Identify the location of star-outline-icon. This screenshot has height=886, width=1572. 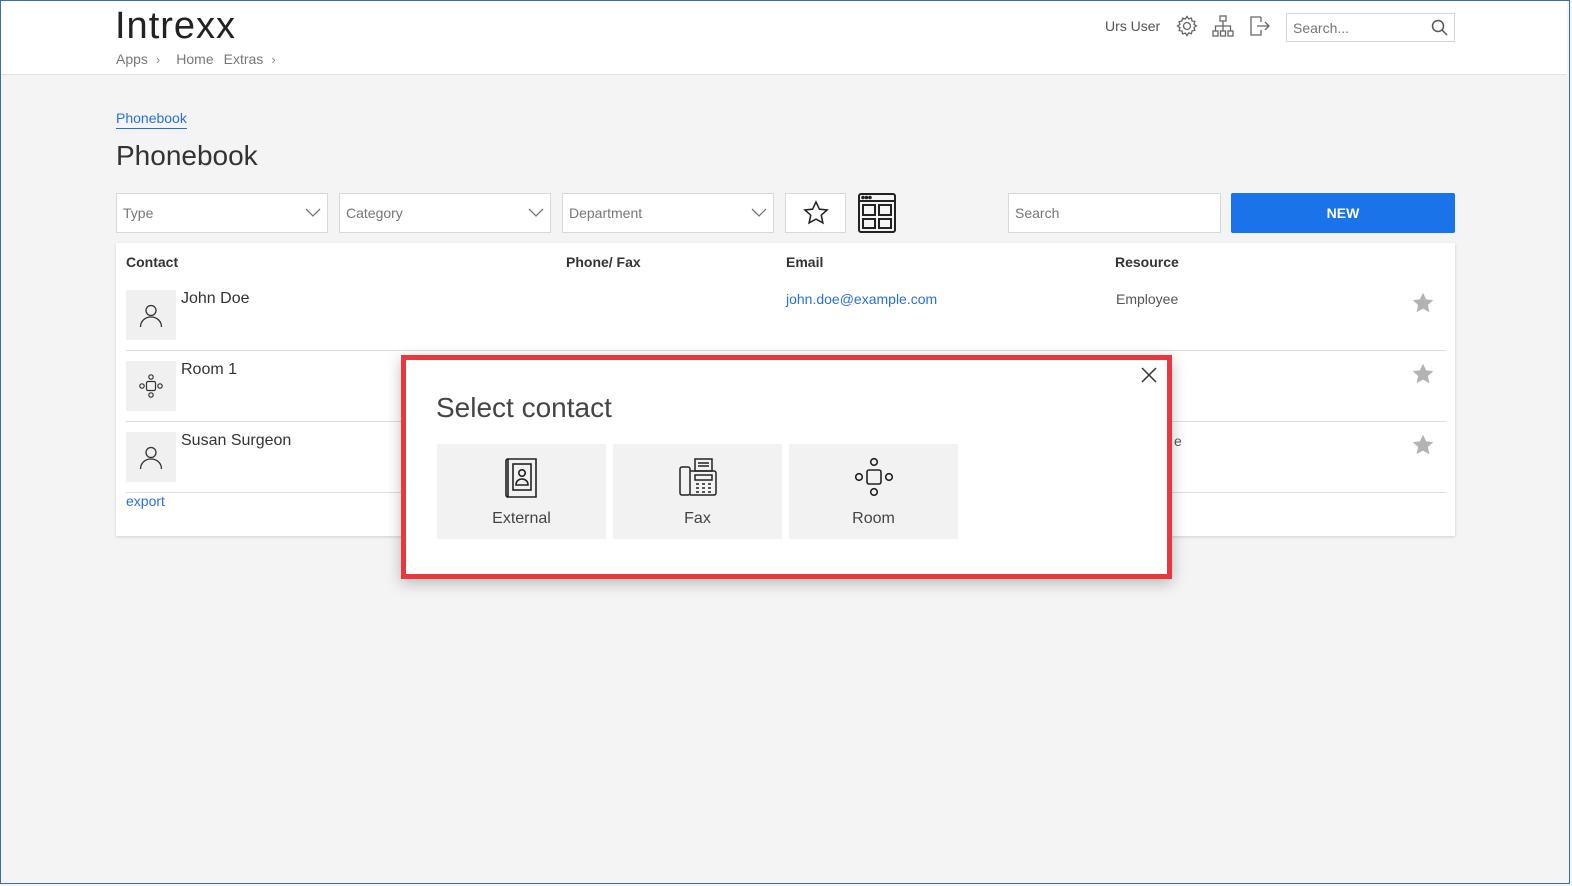
(815, 212).